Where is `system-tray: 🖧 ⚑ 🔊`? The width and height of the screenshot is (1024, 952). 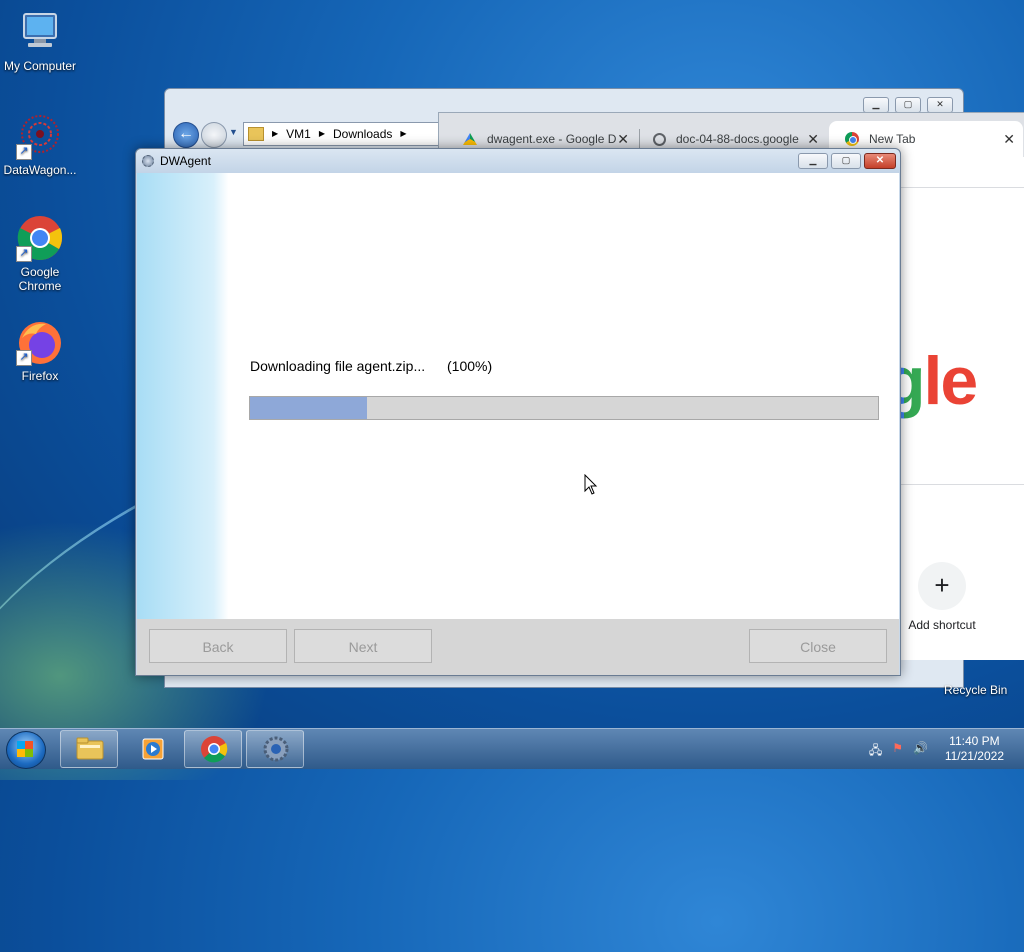 system-tray: 🖧 ⚑ 🔊 is located at coordinates (898, 751).